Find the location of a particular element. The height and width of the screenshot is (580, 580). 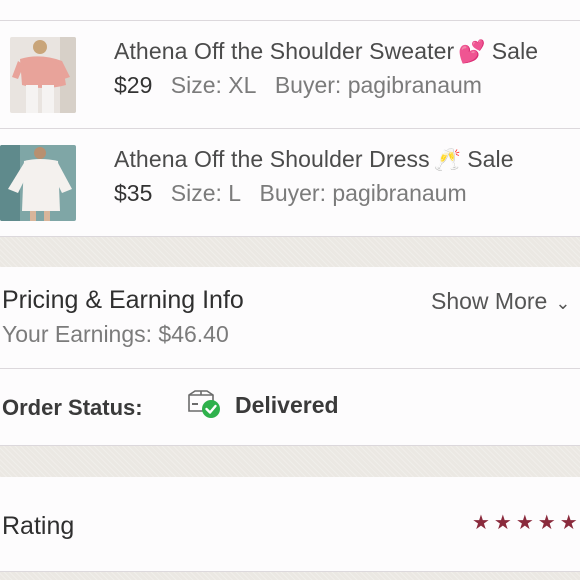

rating-label: Rating is located at coordinates (38, 526).